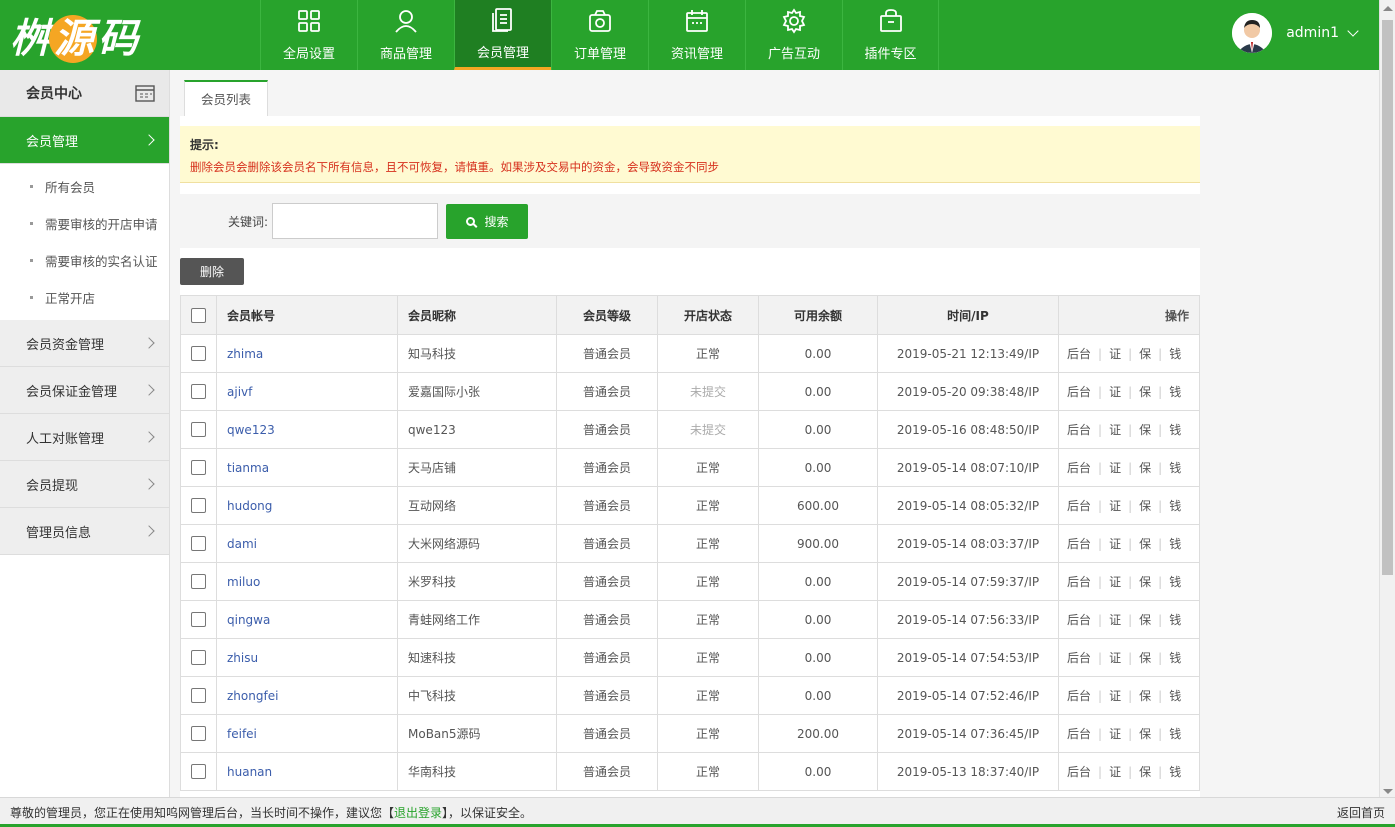  I want to click on account-link: dami, so click(242, 544).